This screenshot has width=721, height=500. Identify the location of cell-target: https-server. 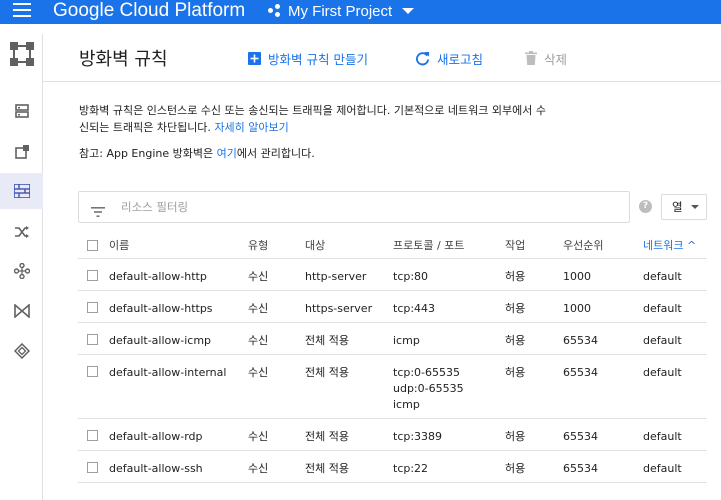
(339, 308).